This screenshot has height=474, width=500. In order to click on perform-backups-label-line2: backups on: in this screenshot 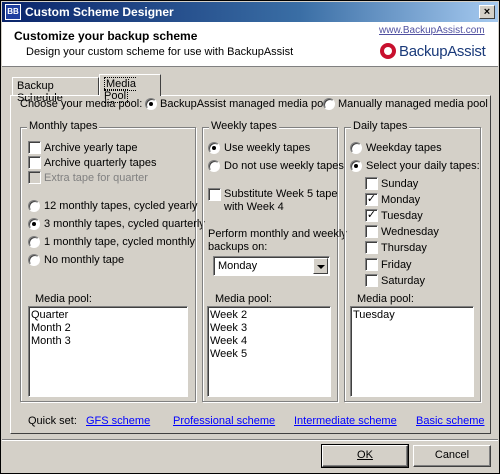, I will do `click(238, 247)`.